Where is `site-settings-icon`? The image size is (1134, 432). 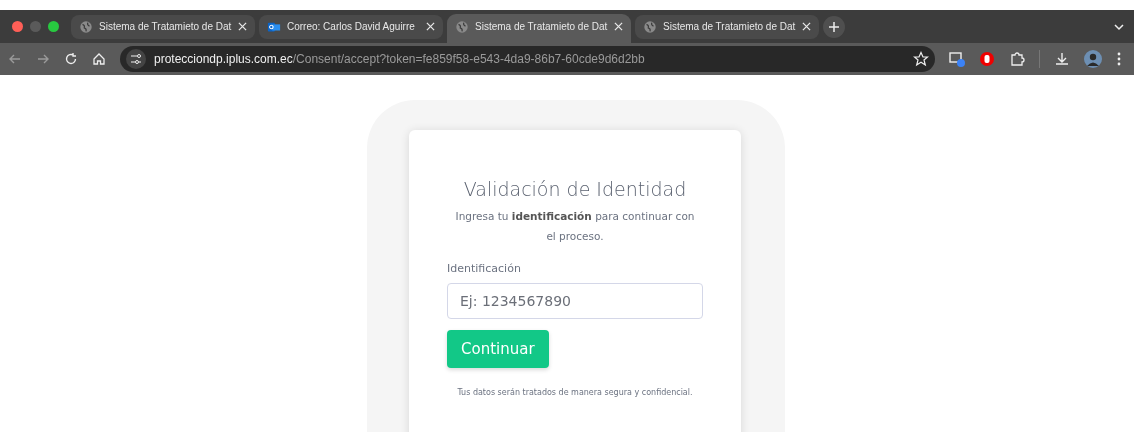 site-settings-icon is located at coordinates (136, 59).